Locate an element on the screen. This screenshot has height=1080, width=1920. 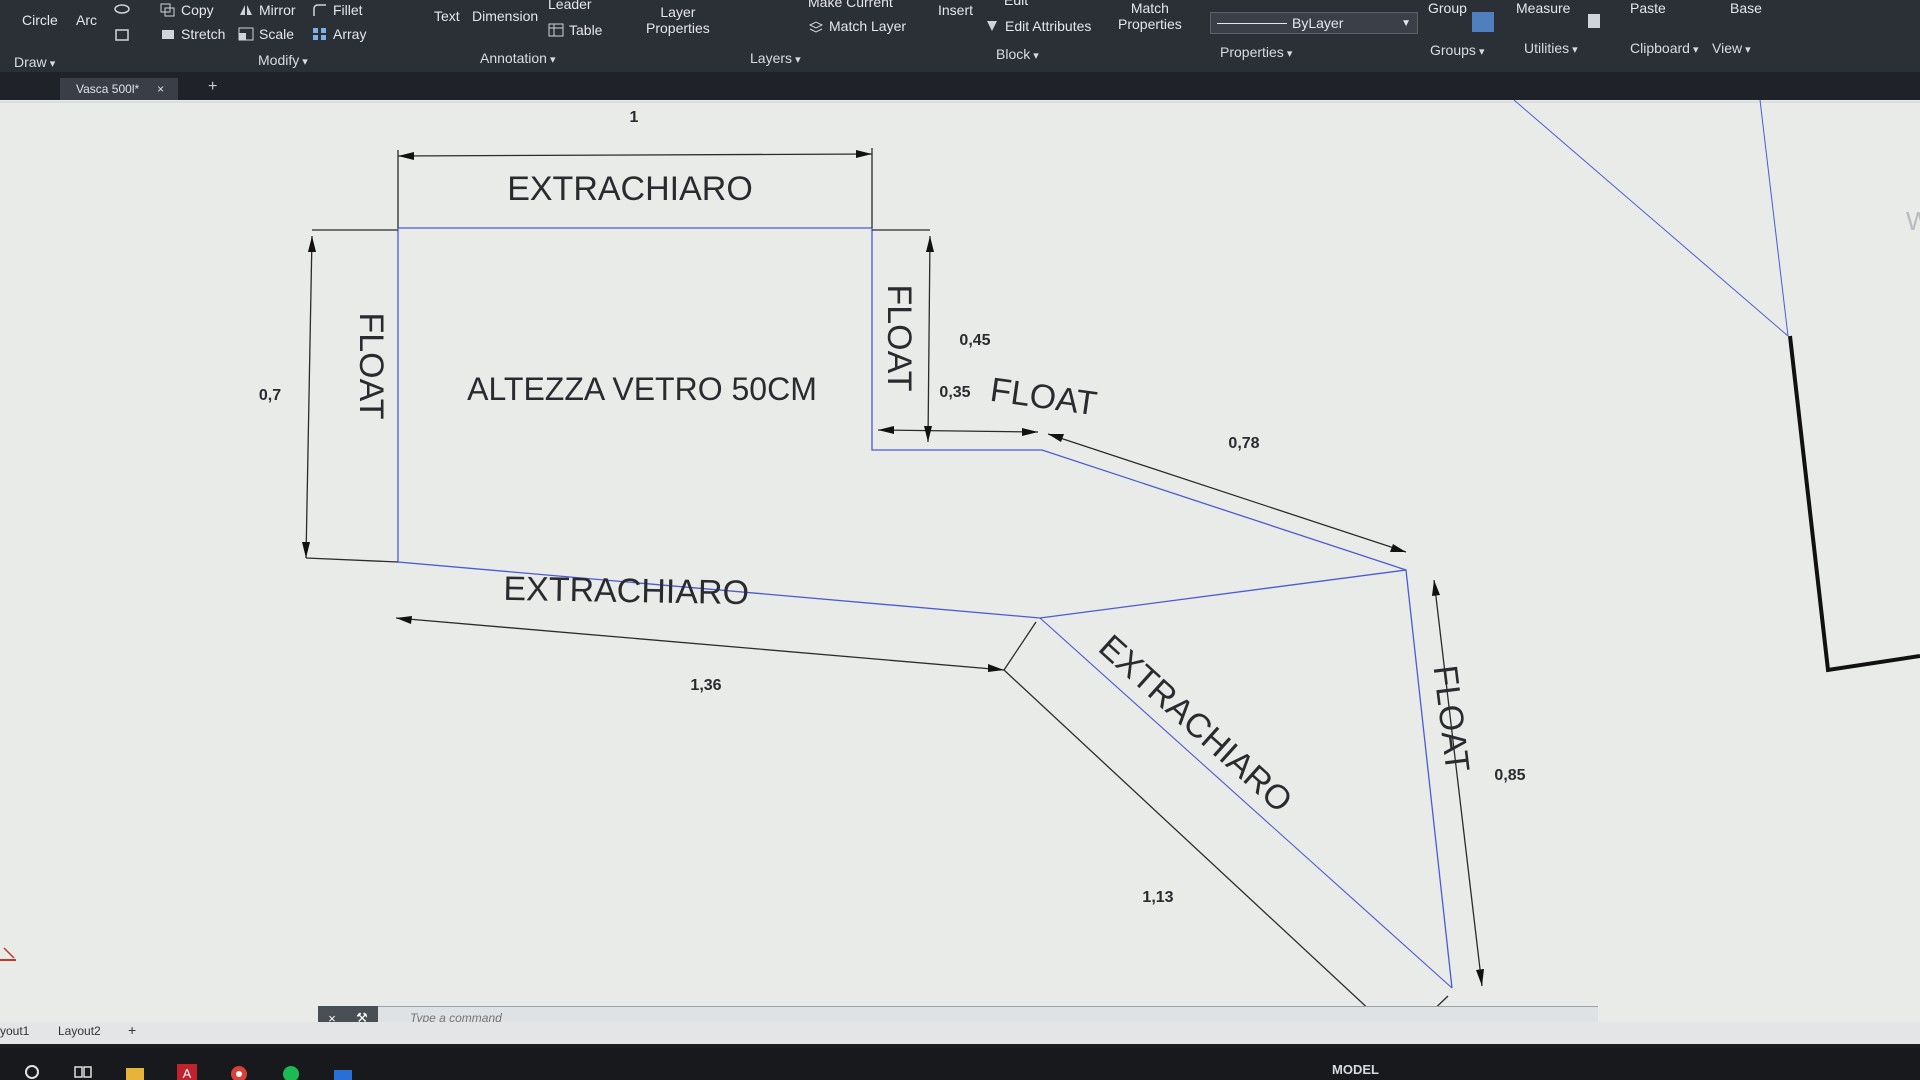
spotify-icon is located at coordinates (291, 1072).